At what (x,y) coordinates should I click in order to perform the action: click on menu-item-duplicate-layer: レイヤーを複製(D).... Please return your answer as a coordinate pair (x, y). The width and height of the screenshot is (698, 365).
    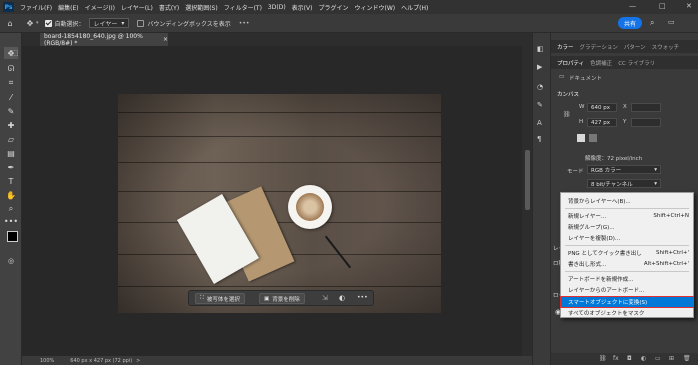
    Looking at the image, I should click on (627, 238).